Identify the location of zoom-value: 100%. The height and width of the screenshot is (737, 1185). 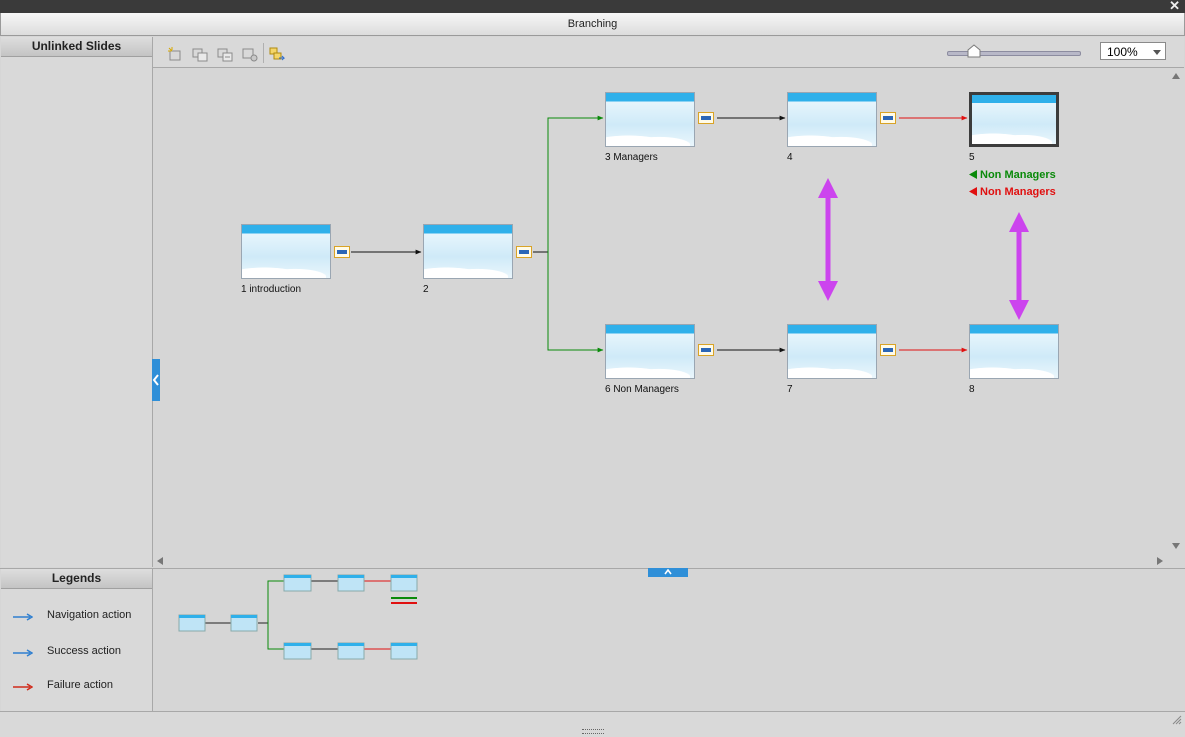
(1122, 52).